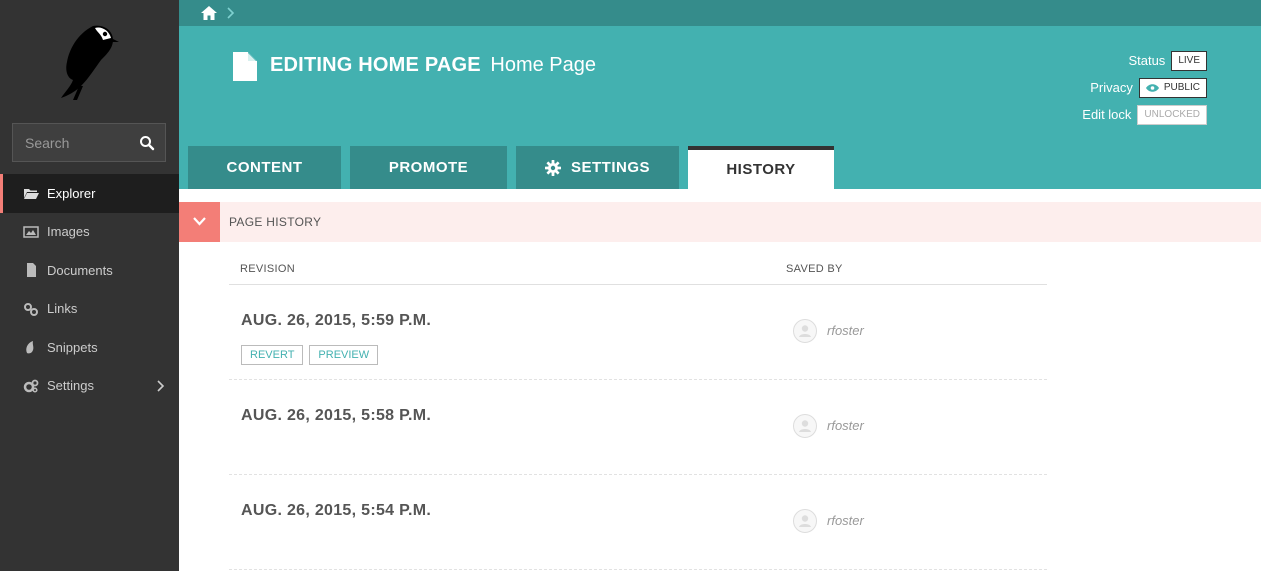 The width and height of the screenshot is (1261, 571). I want to click on search-icon, so click(147, 143).